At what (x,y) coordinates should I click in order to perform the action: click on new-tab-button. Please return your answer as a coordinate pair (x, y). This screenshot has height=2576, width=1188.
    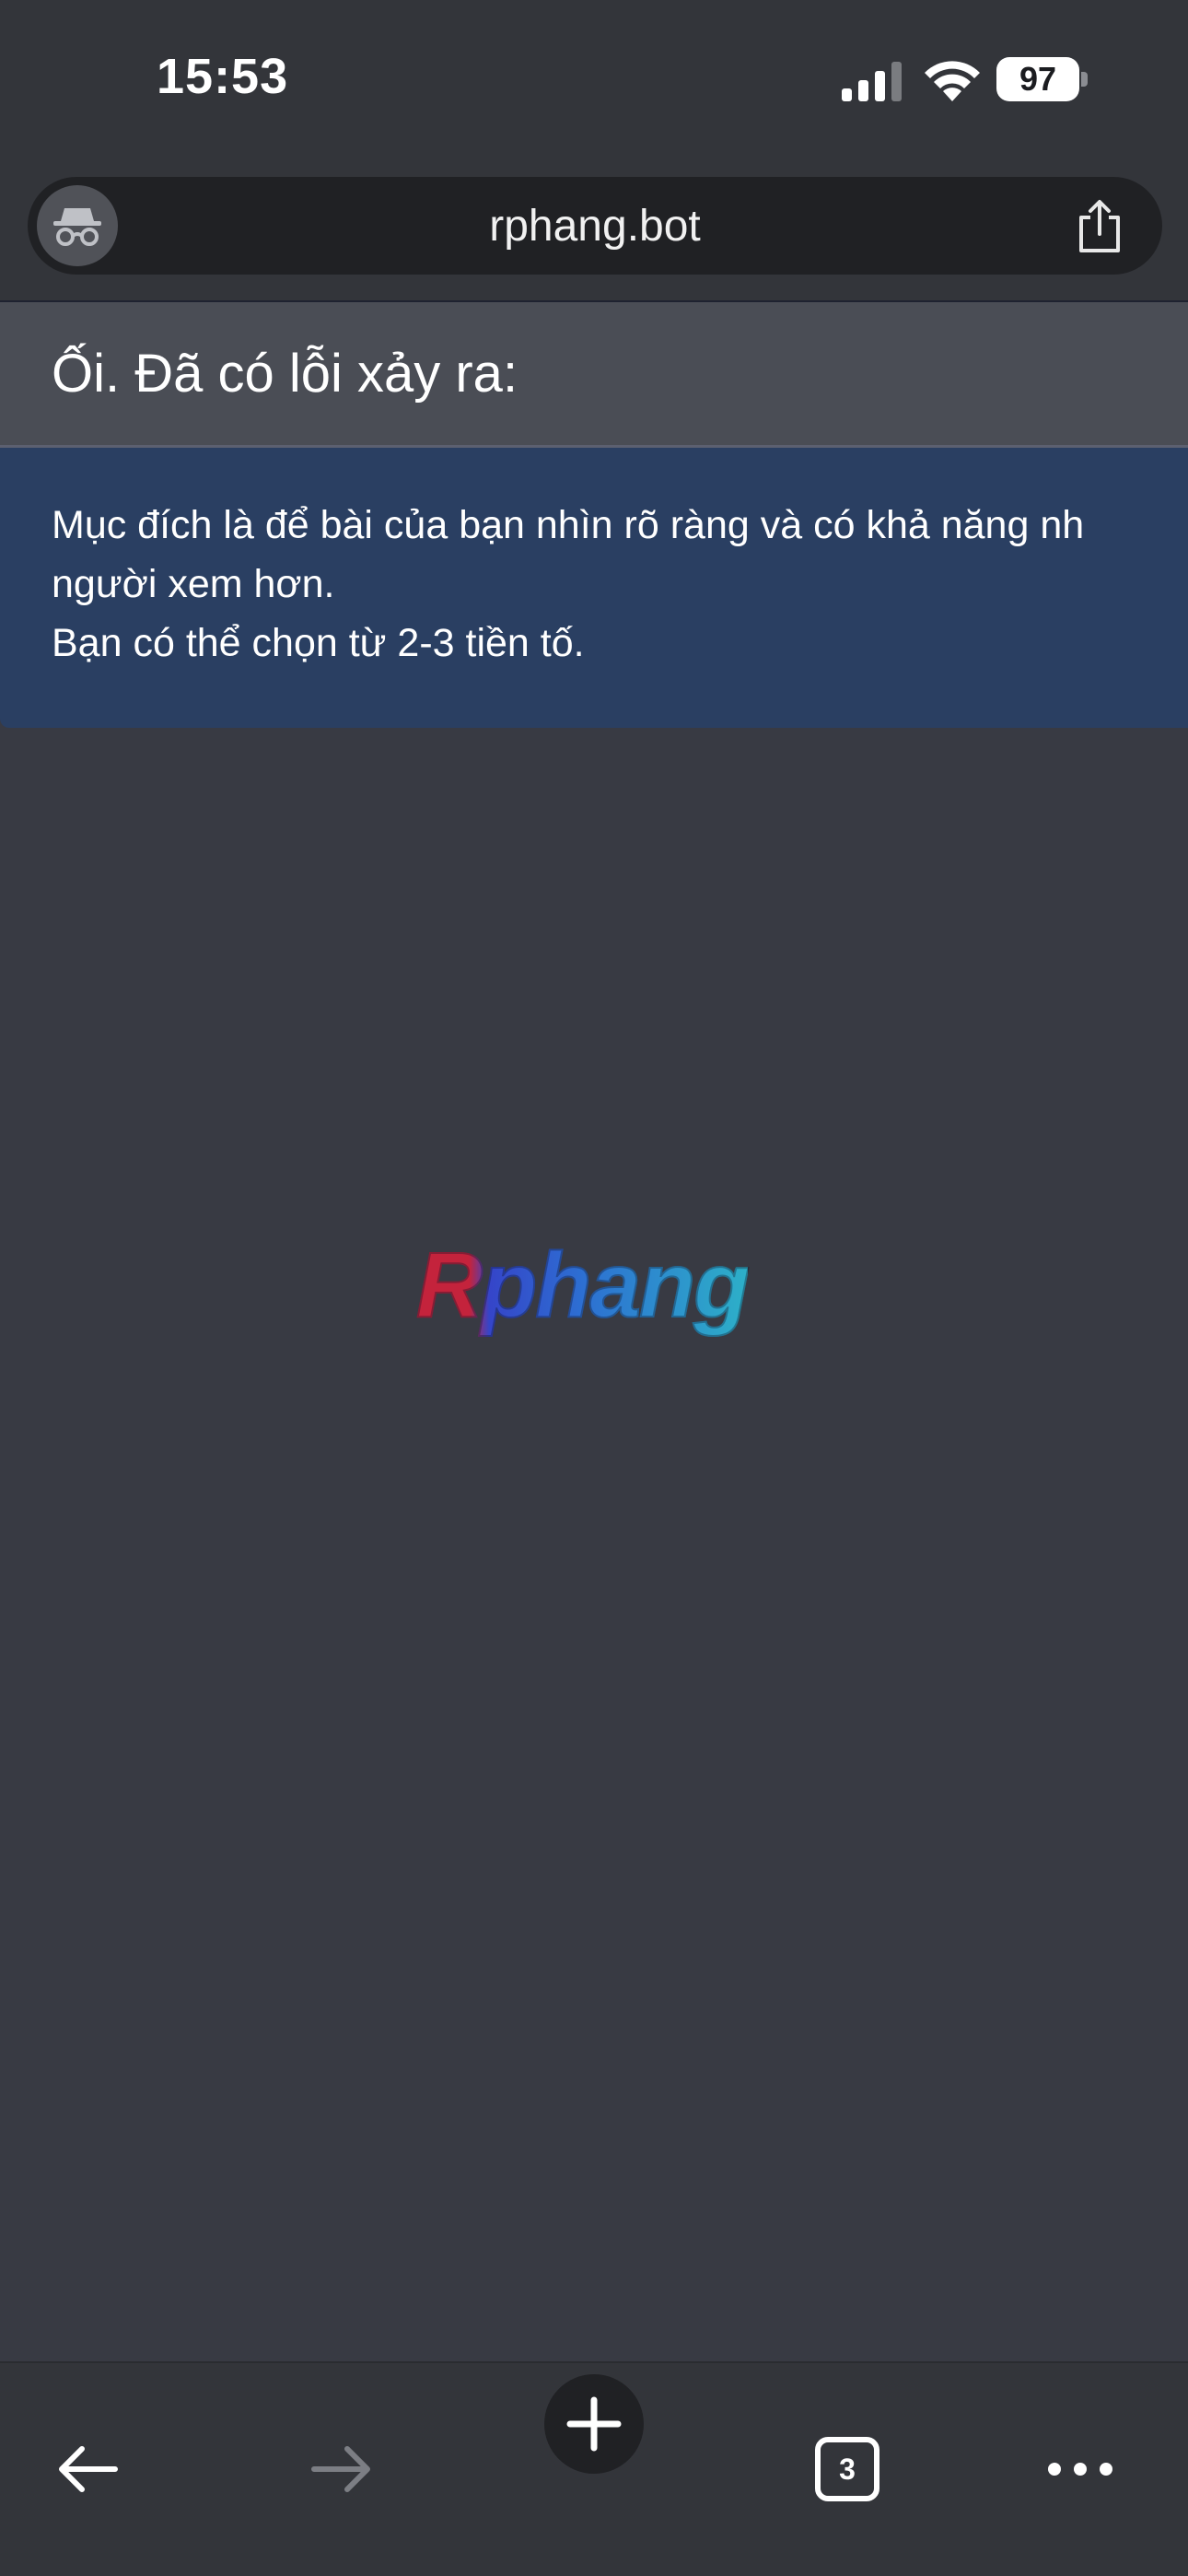
    Looking at the image, I should click on (594, 2424).